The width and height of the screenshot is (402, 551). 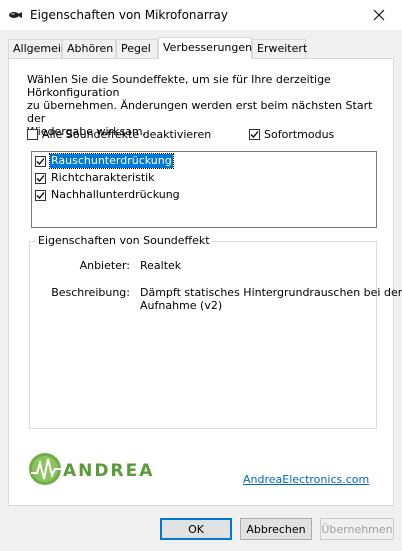 What do you see at coordinates (111, 161) in the screenshot?
I see `list-item-label: Rauschunterdrückung` at bounding box center [111, 161].